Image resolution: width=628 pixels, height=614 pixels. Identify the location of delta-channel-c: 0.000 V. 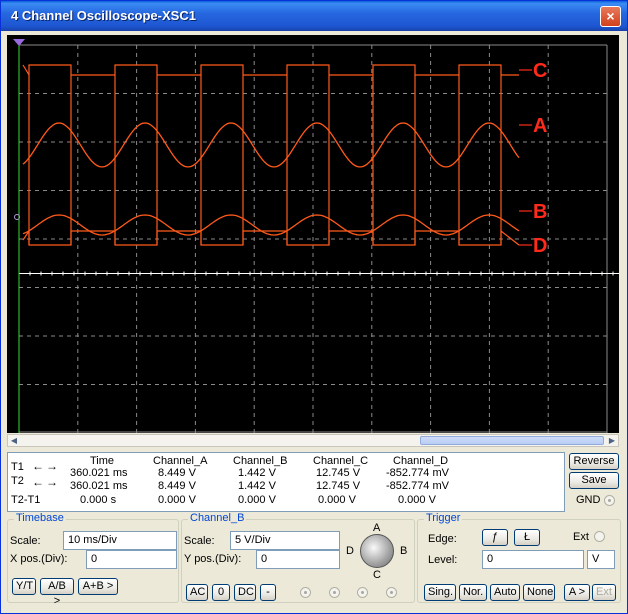
(337, 500).